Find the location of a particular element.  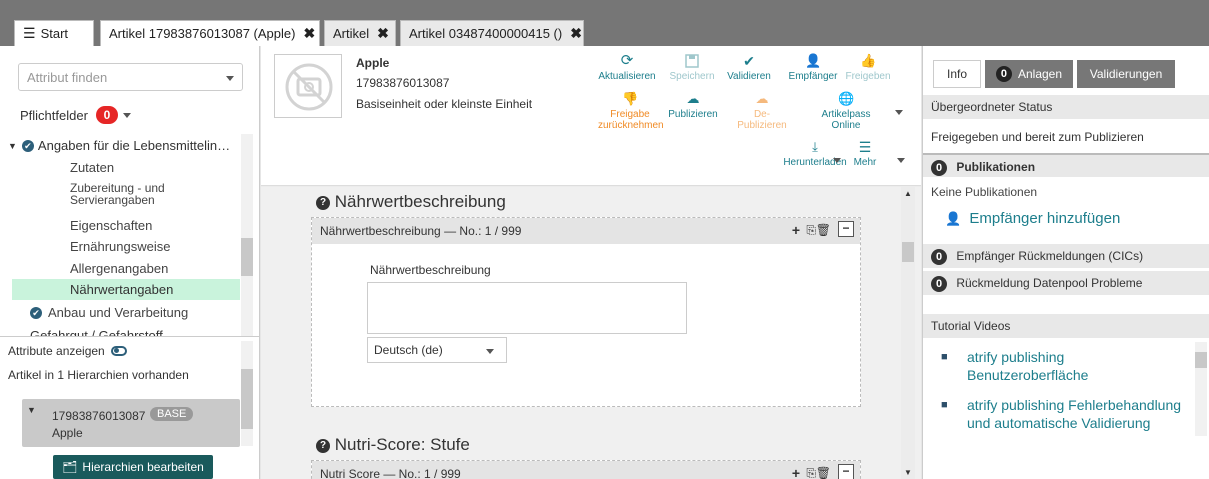

article-pass-button: 🌐 Artikelpass Online is located at coordinates (846, 111).